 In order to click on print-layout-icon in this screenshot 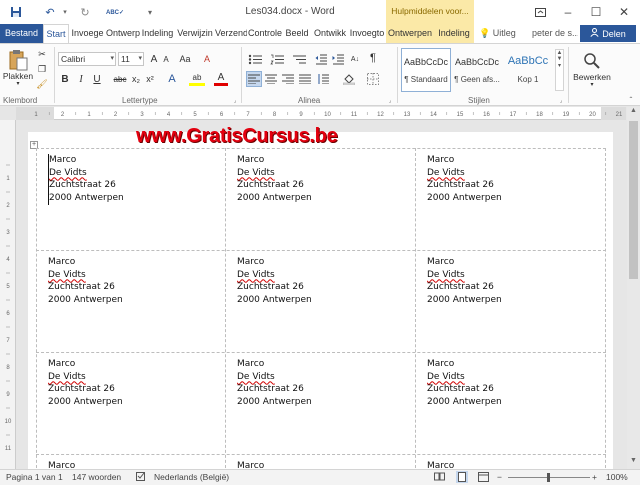, I will do `click(462, 478)`.